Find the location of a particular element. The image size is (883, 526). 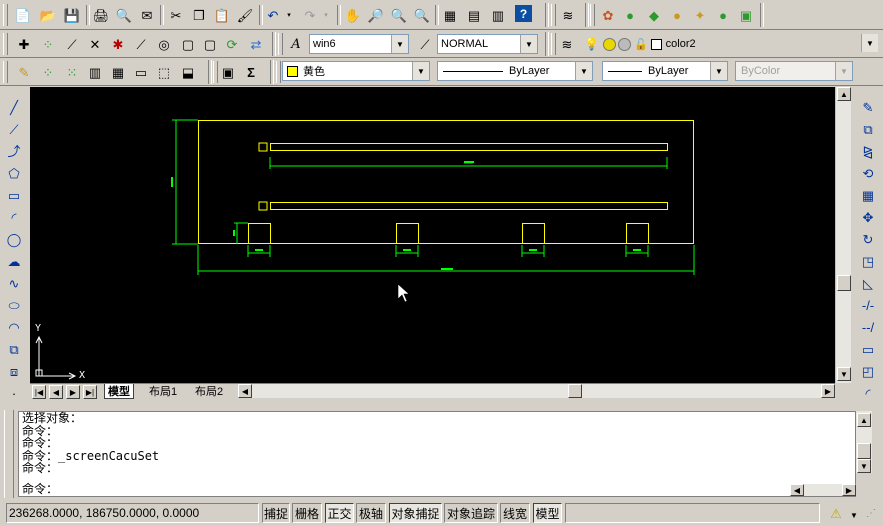

redo-dropdown-icon: ▾ is located at coordinates (326, 15).